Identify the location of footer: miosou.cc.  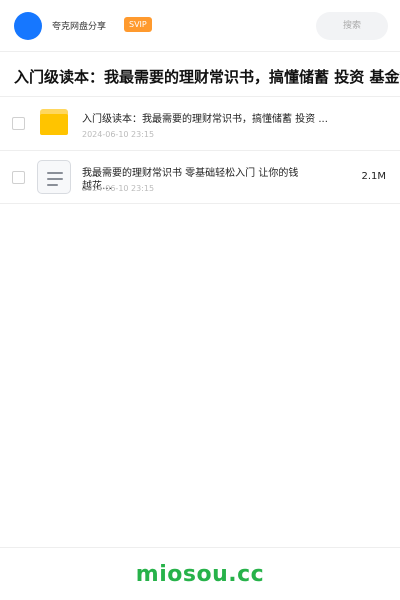
(200, 573).